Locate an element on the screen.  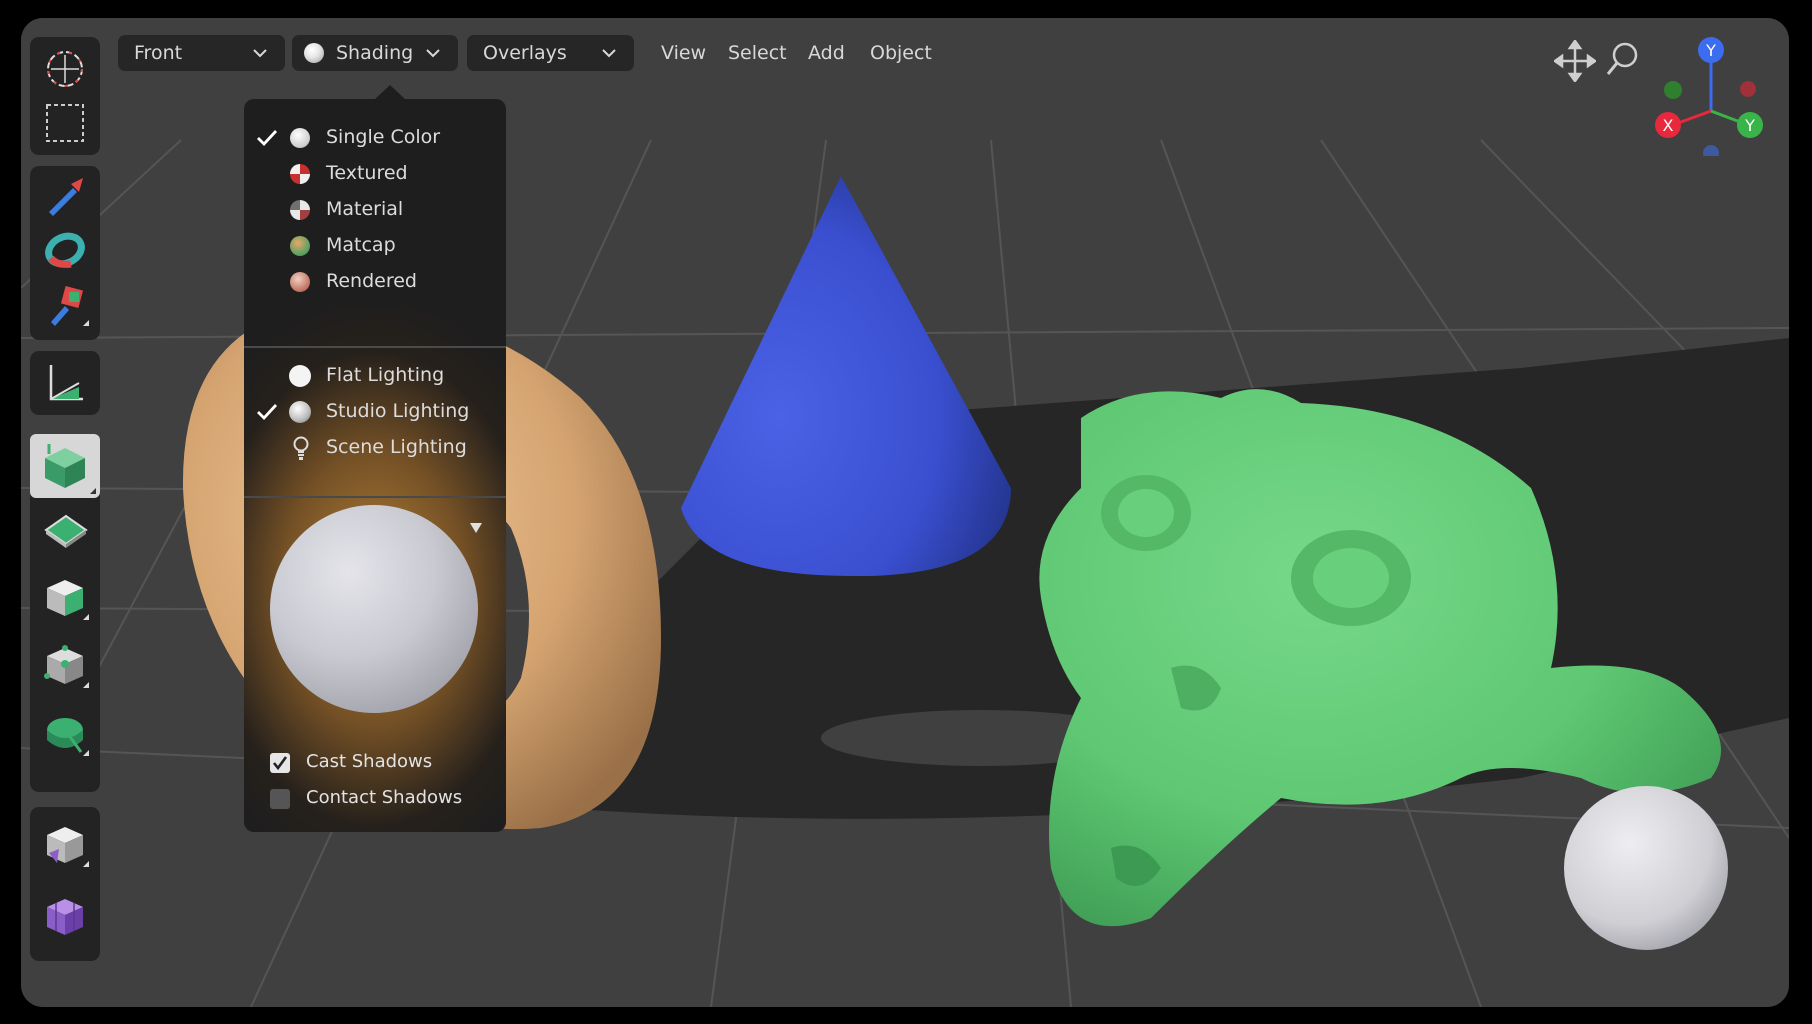
scale-arrow-icon is located at coordinates (67, 305).